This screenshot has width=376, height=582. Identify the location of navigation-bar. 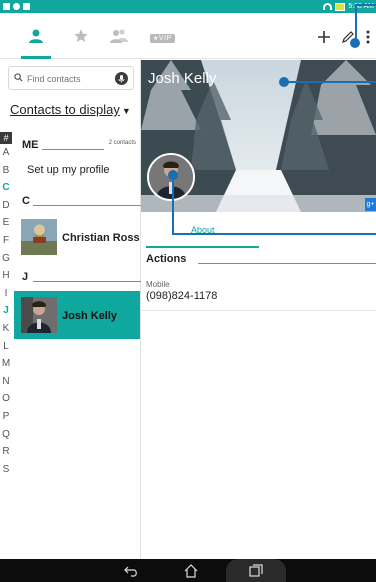
(188, 570).